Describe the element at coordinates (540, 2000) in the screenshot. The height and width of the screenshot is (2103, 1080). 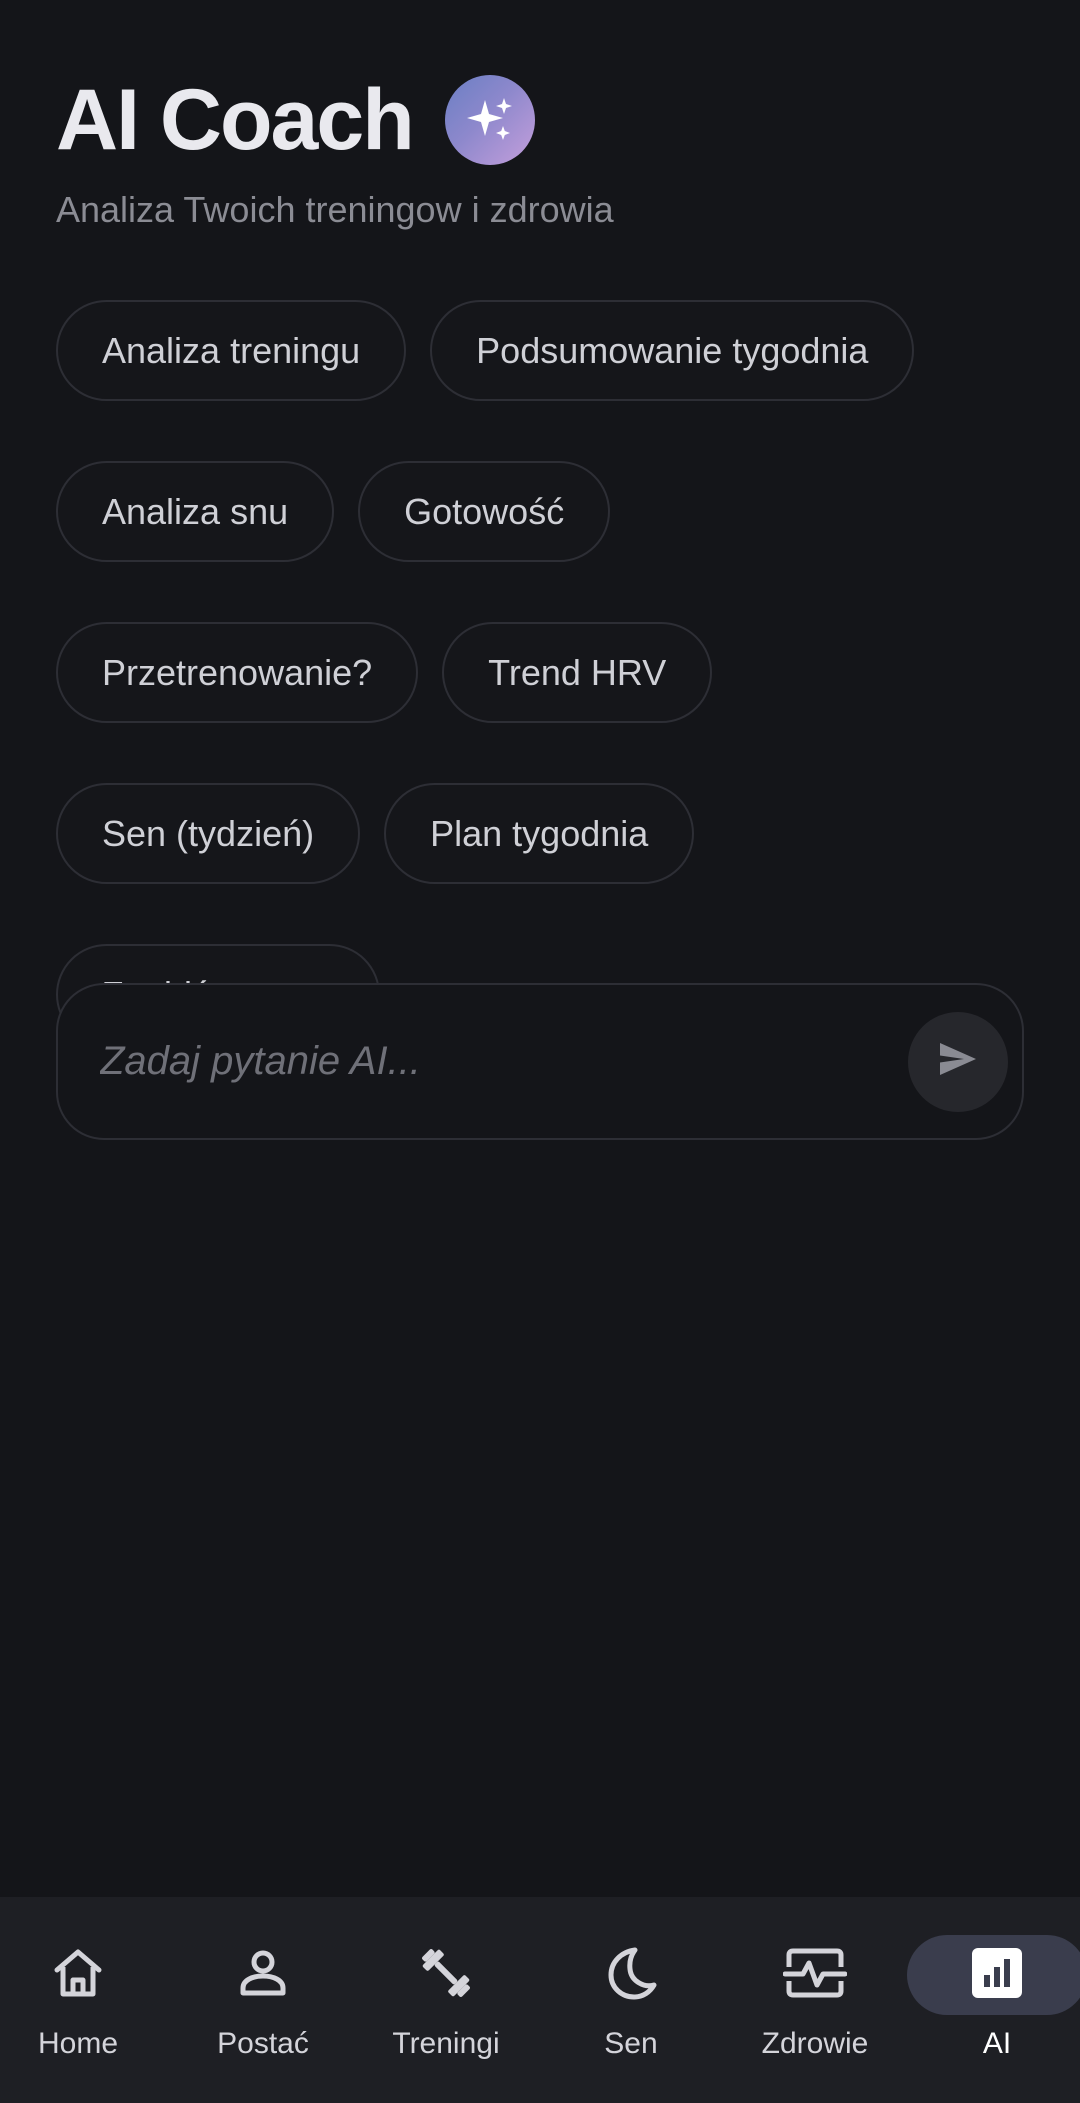
I see `bottom-navigation: Home Postać Treningi Sen Zdrowie AI` at that location.